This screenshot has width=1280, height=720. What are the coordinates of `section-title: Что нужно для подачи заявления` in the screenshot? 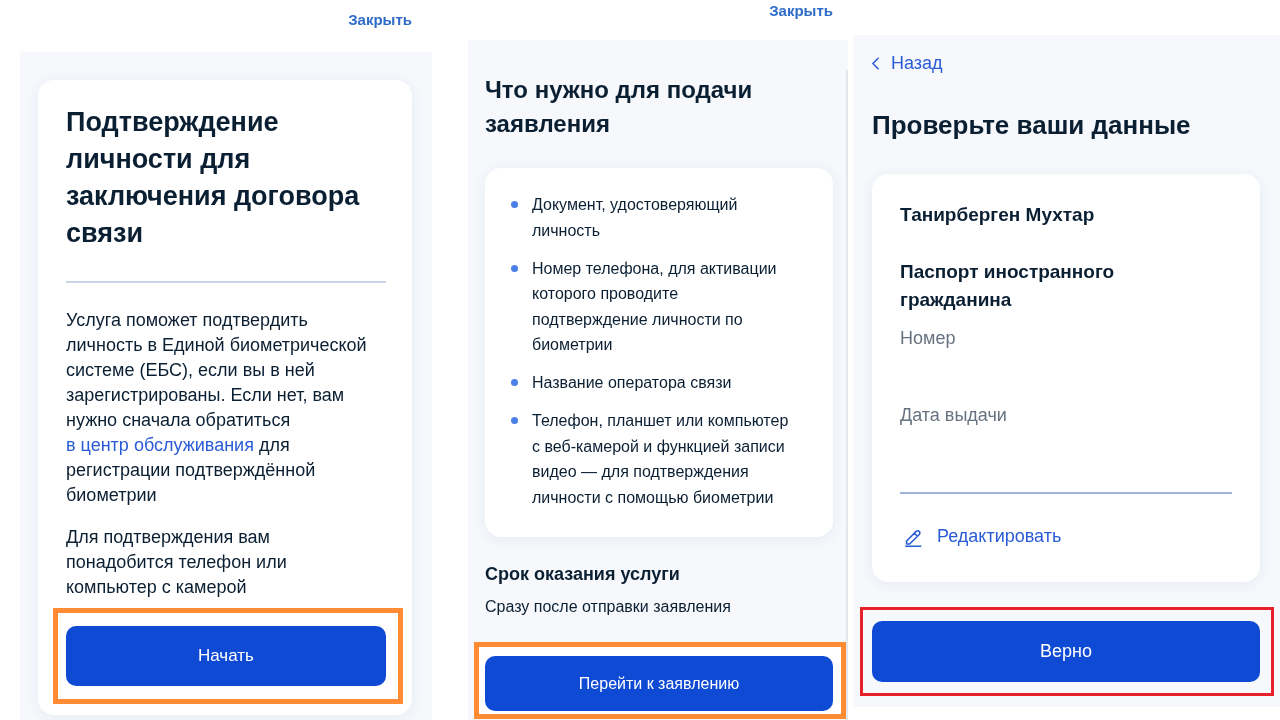 It's located at (619, 107).